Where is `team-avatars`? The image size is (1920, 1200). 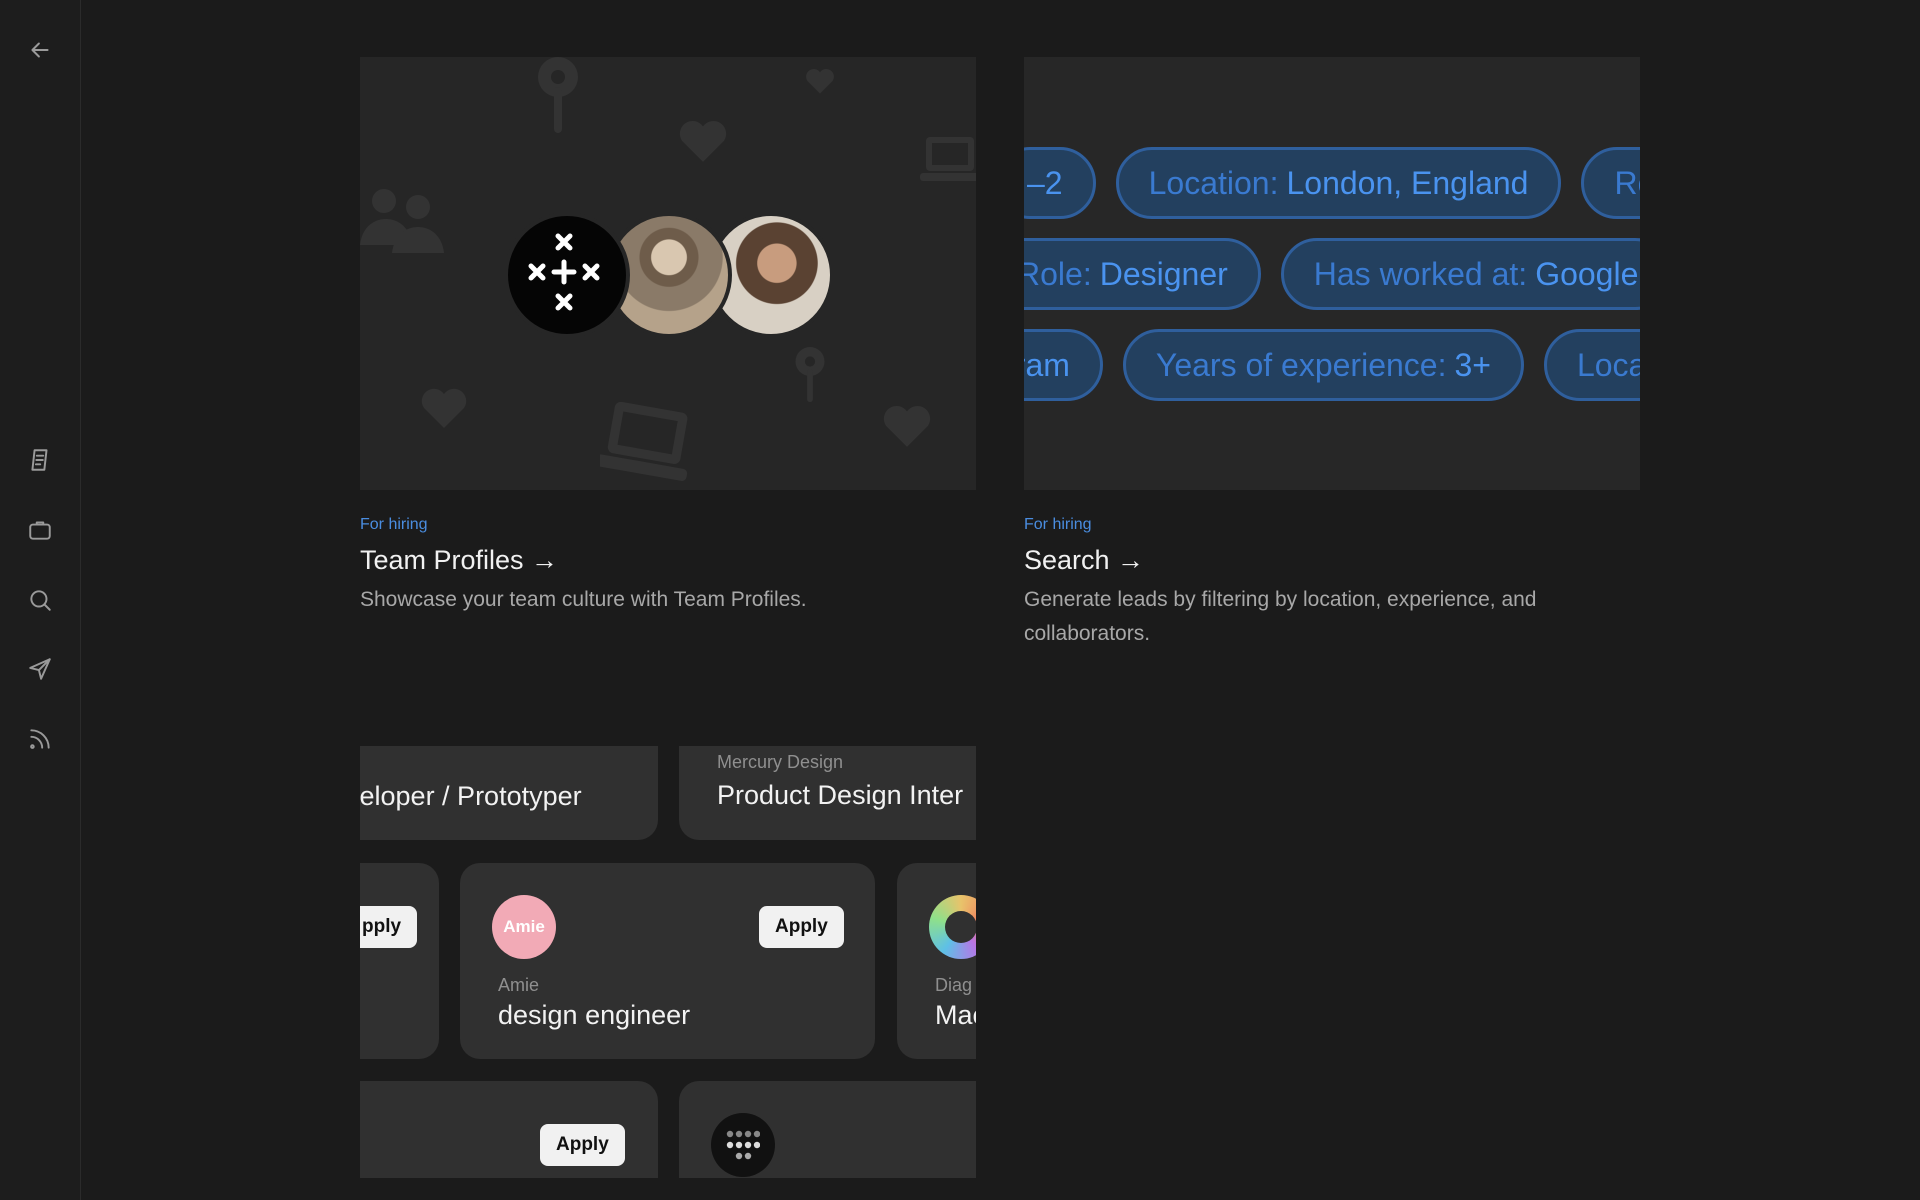
team-avatars is located at coordinates (669, 275).